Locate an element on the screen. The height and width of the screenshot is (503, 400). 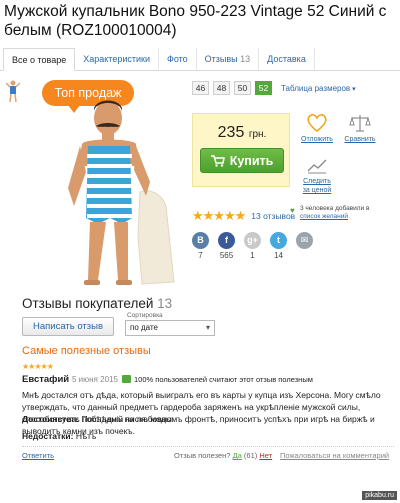
review-disadvantages: Недостатки: Нѣтъ is located at coordinates (59, 436).